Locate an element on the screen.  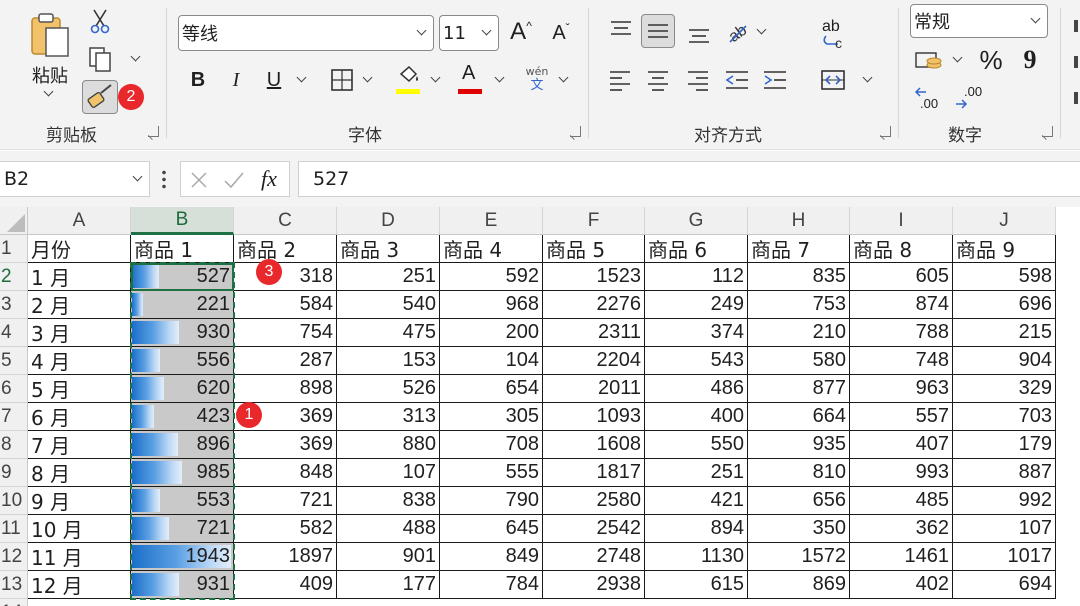
table-cell: 1817 is located at coordinates (594, 473).